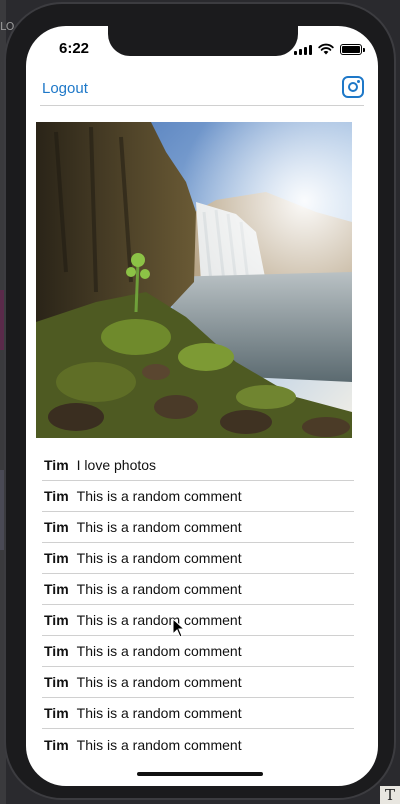 The width and height of the screenshot is (400, 804). Describe the element at coordinates (200, 774) in the screenshot. I see `home-indicator` at that location.